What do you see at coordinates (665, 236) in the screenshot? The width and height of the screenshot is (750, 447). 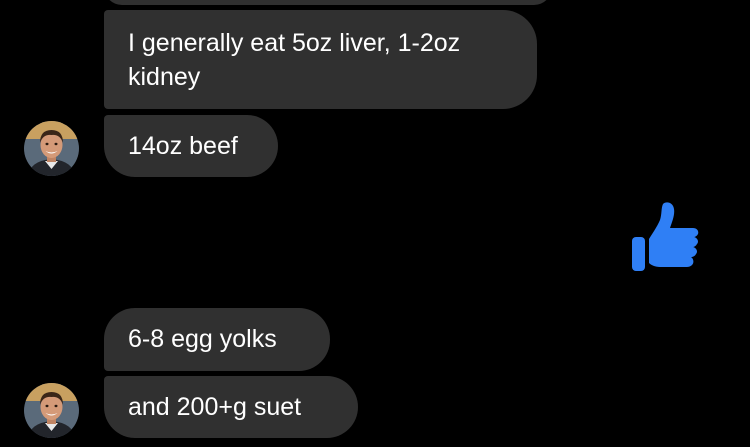 I see `thumbs-up-icon` at bounding box center [665, 236].